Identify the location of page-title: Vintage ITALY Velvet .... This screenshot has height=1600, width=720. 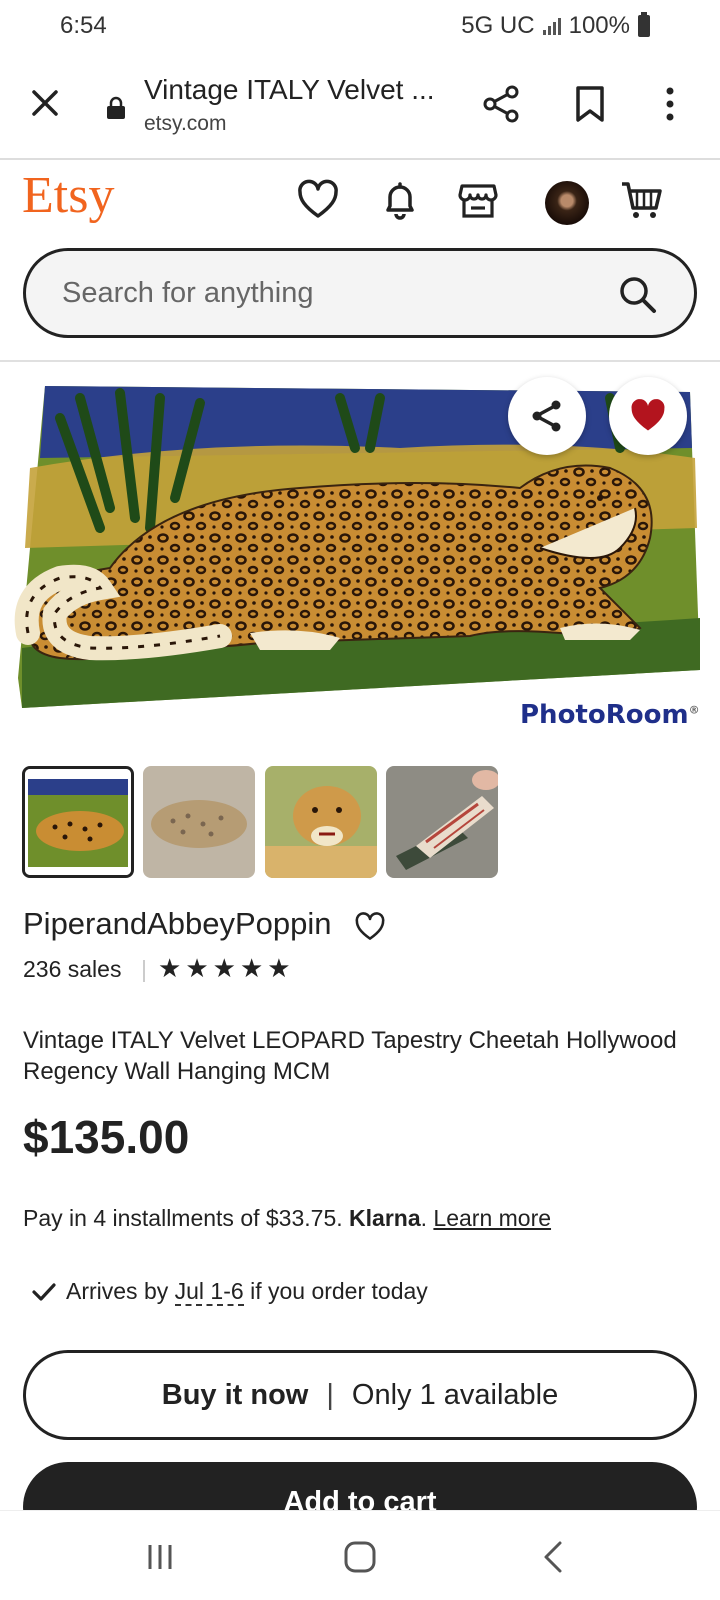
(289, 90).